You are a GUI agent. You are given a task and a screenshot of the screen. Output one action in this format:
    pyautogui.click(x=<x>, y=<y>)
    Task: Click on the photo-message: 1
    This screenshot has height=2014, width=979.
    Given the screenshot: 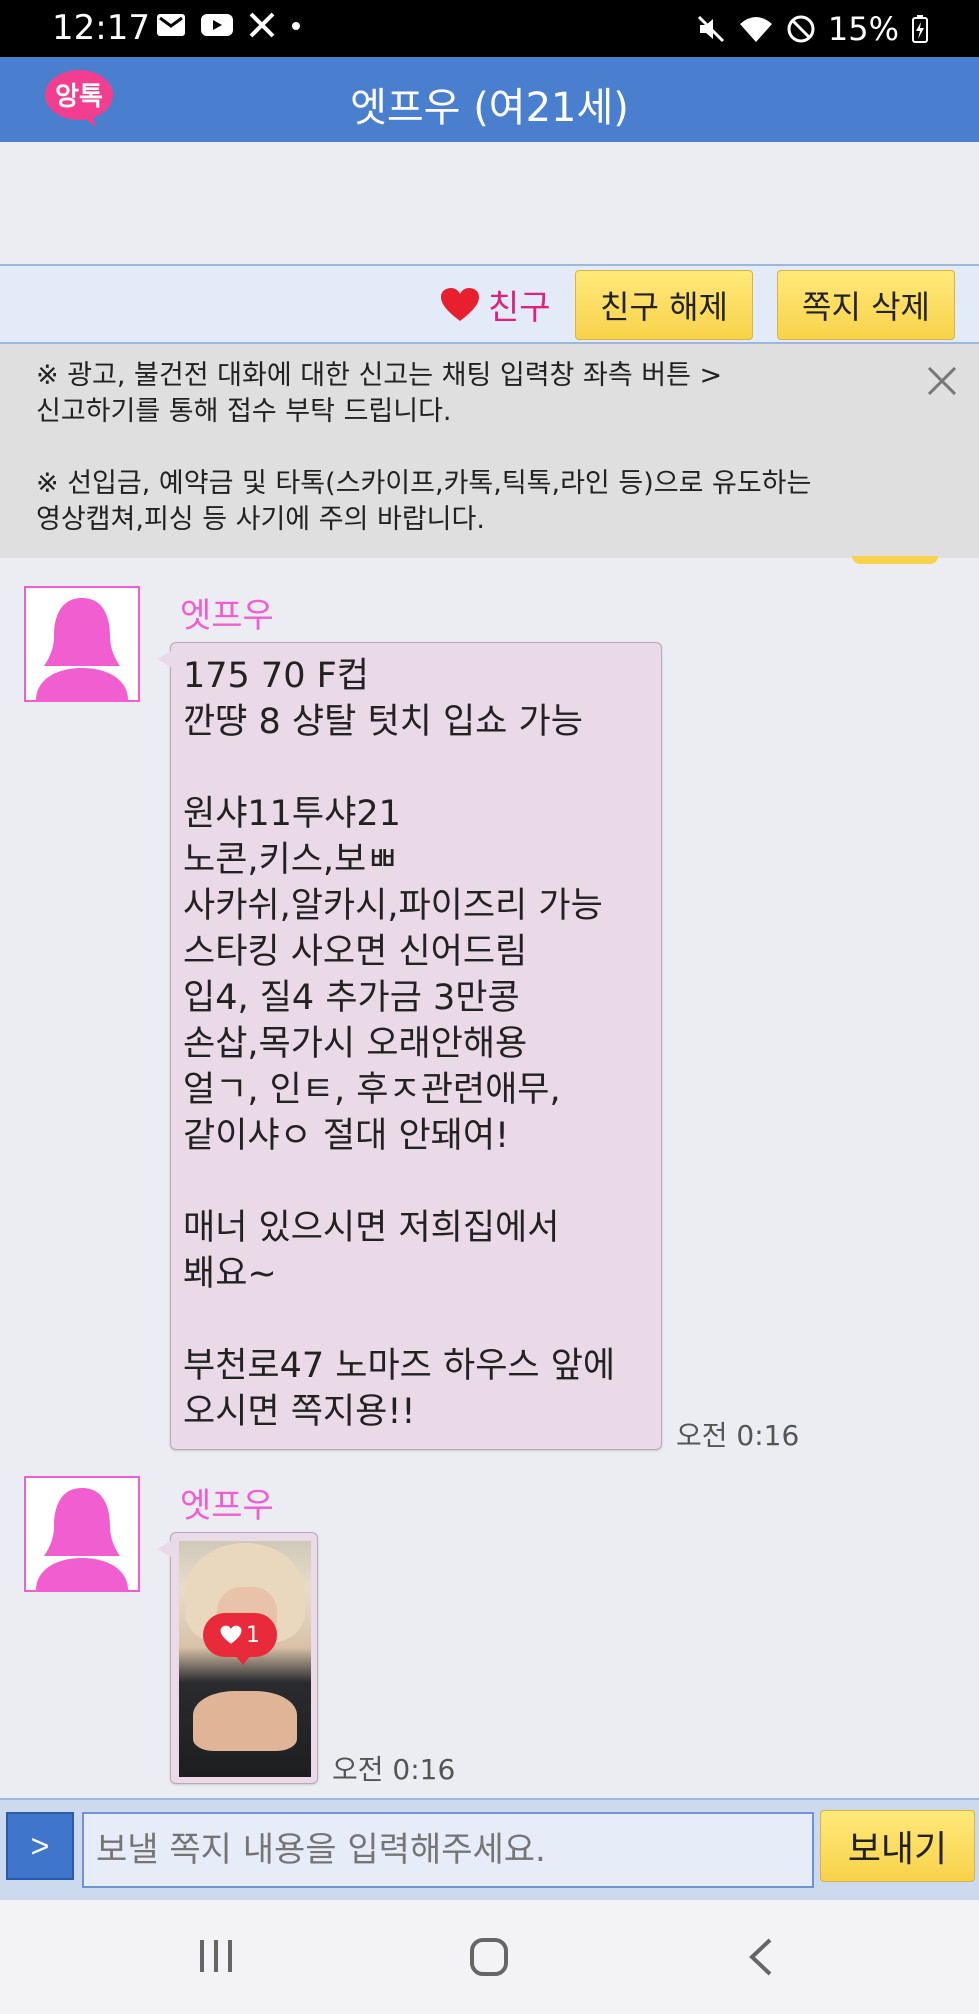 What is the action you would take?
    pyautogui.click(x=237, y=1658)
    